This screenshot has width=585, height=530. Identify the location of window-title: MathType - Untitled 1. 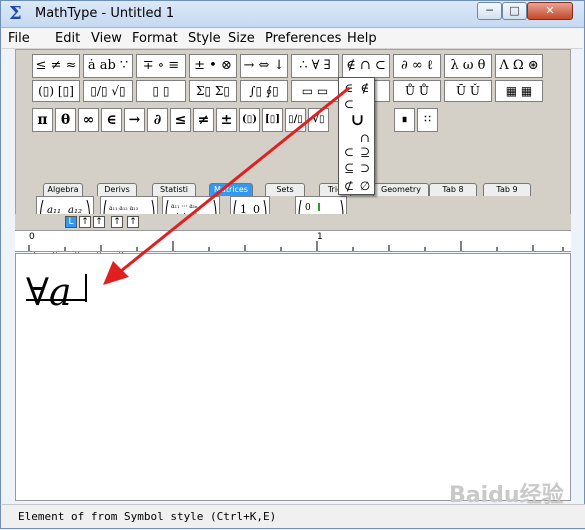
(105, 13).